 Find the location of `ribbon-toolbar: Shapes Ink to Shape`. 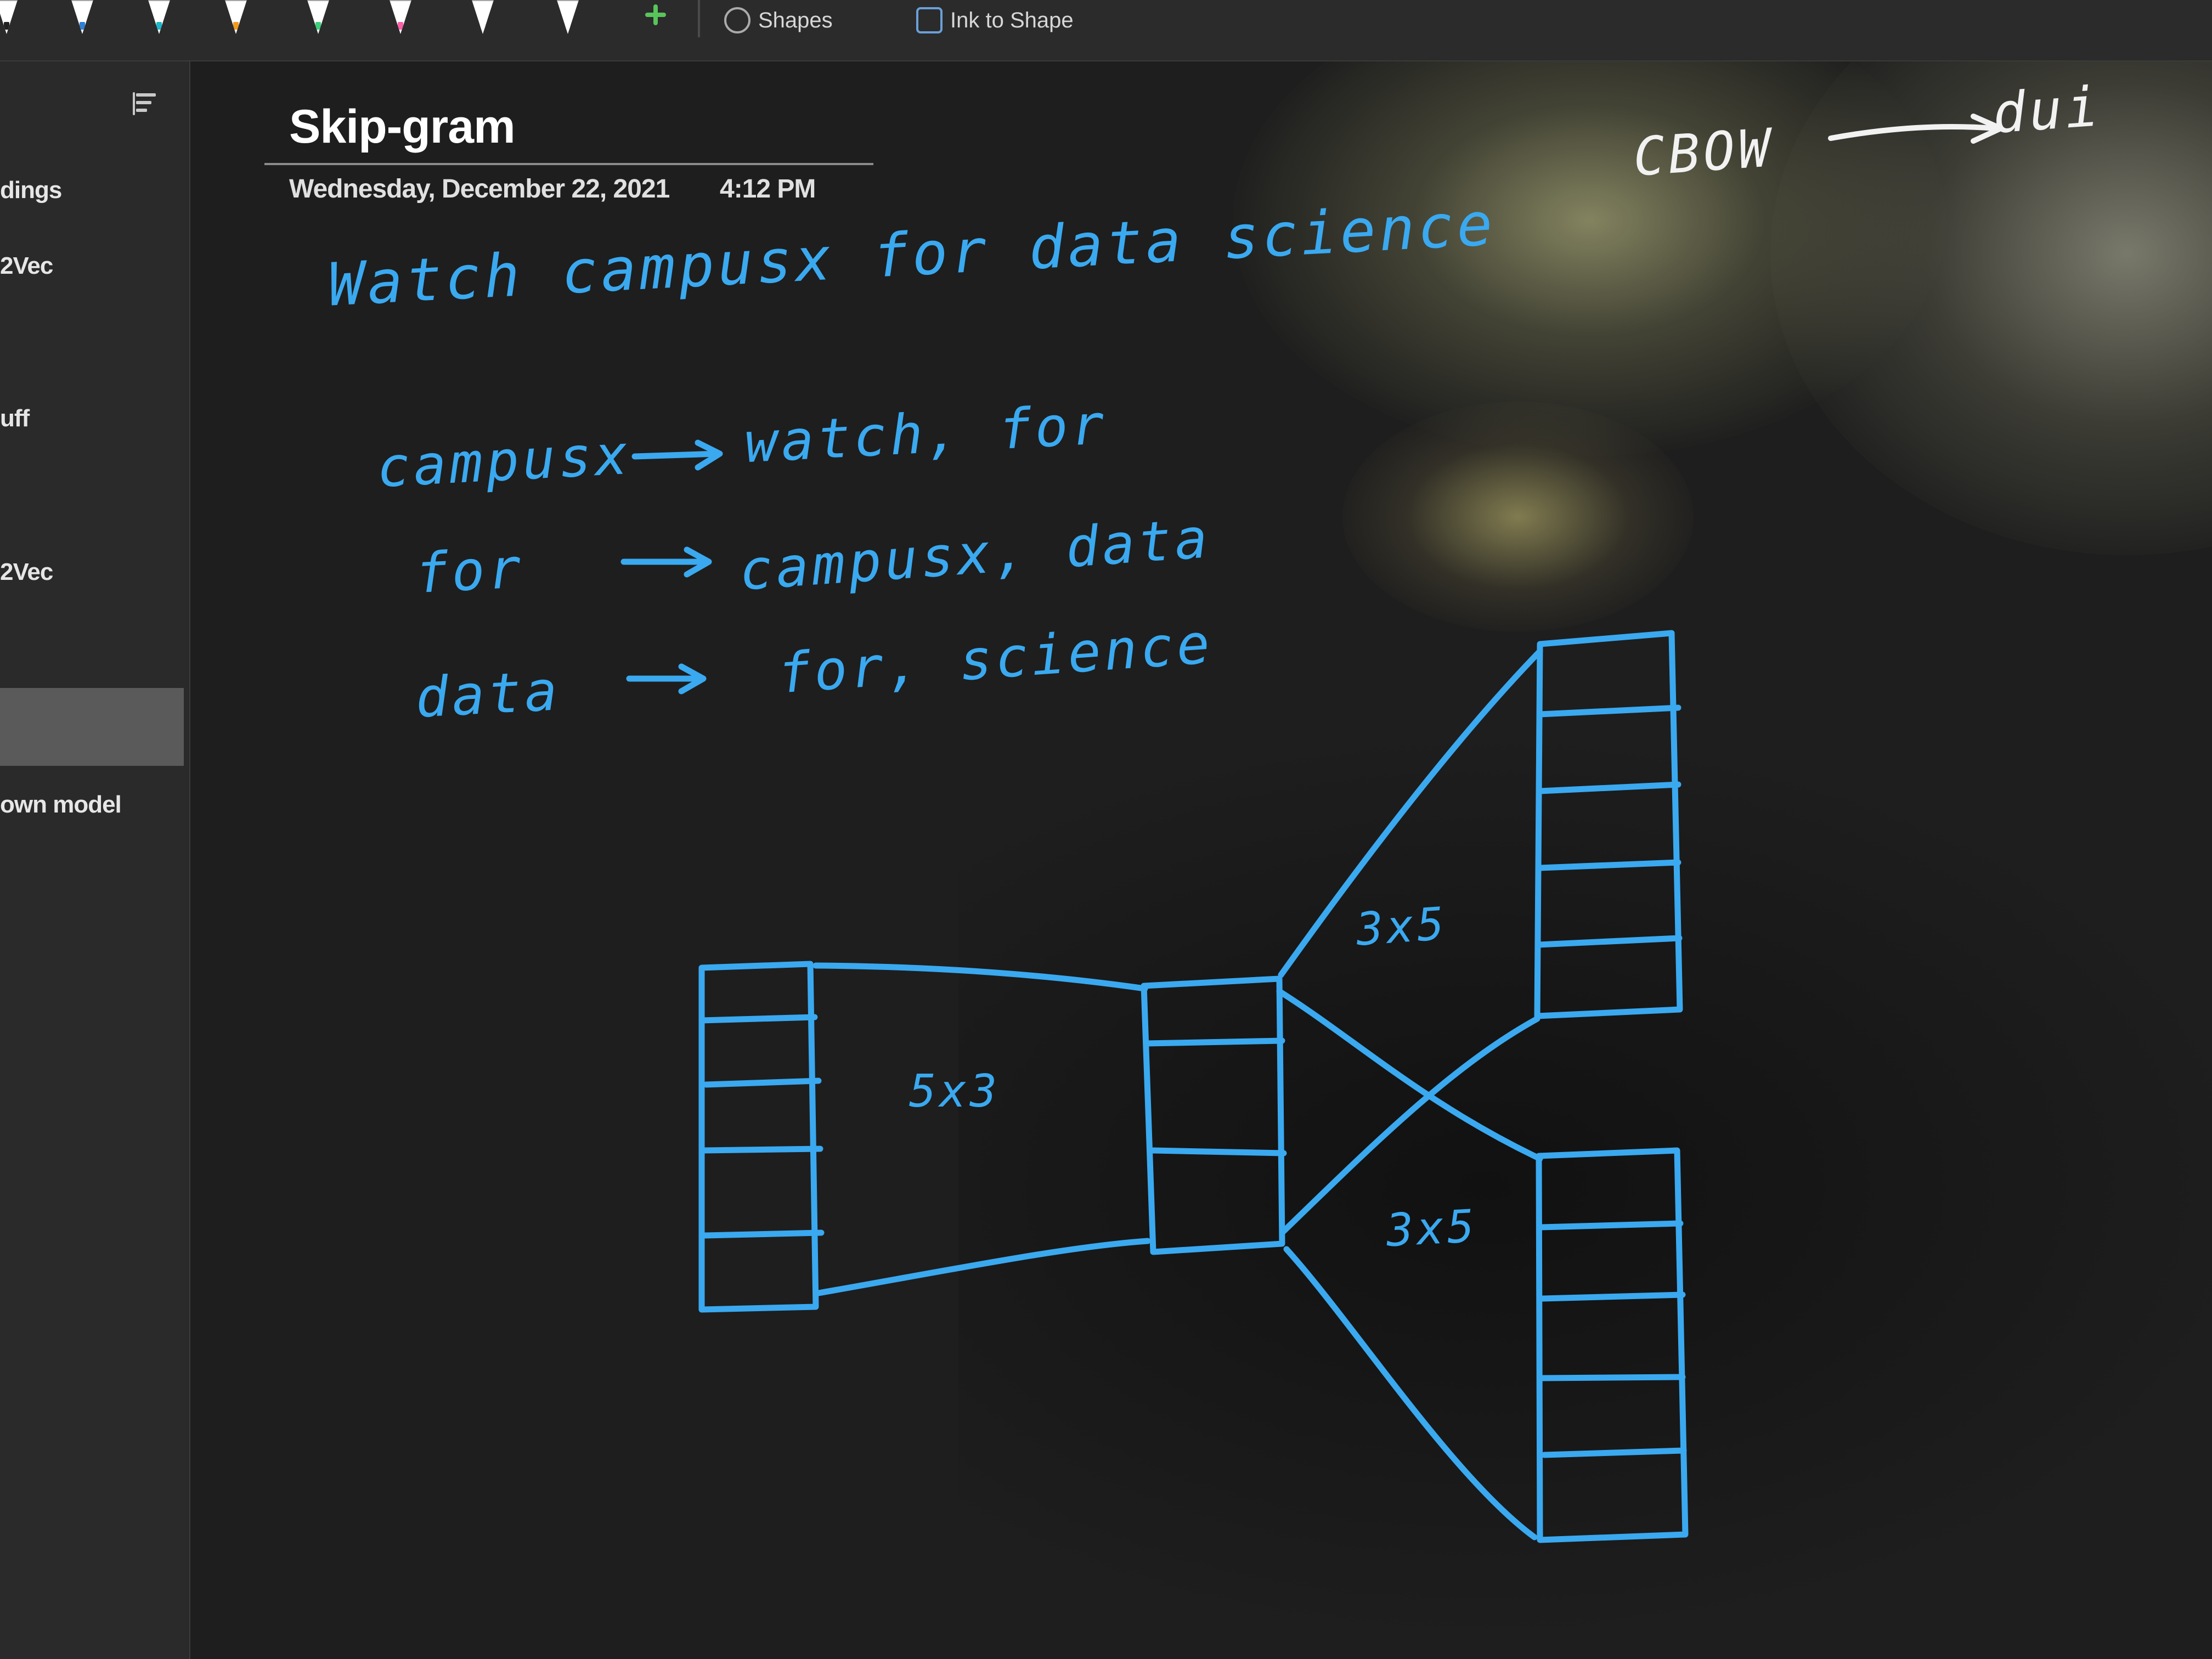

ribbon-toolbar: Shapes Ink to Shape is located at coordinates (1106, 30).